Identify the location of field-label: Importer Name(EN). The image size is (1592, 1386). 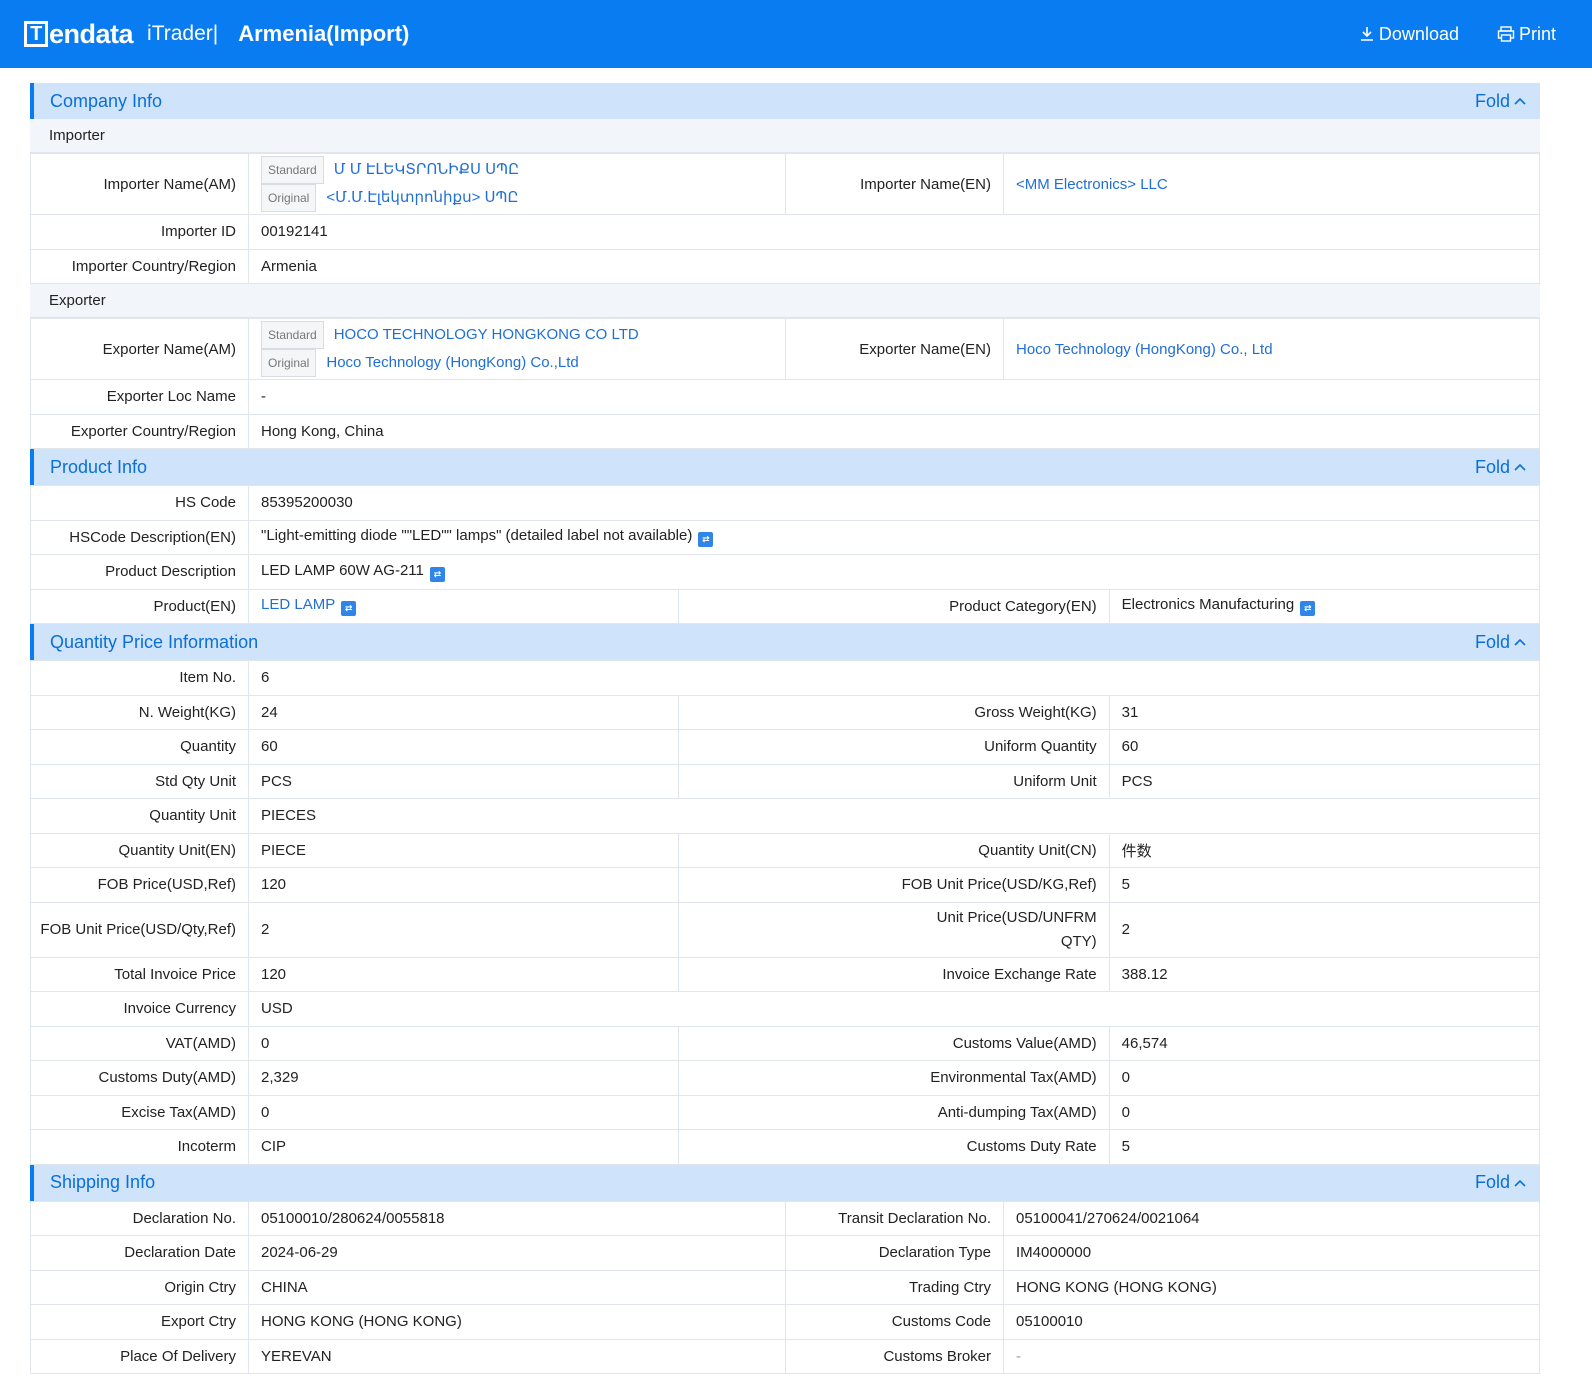
(894, 184).